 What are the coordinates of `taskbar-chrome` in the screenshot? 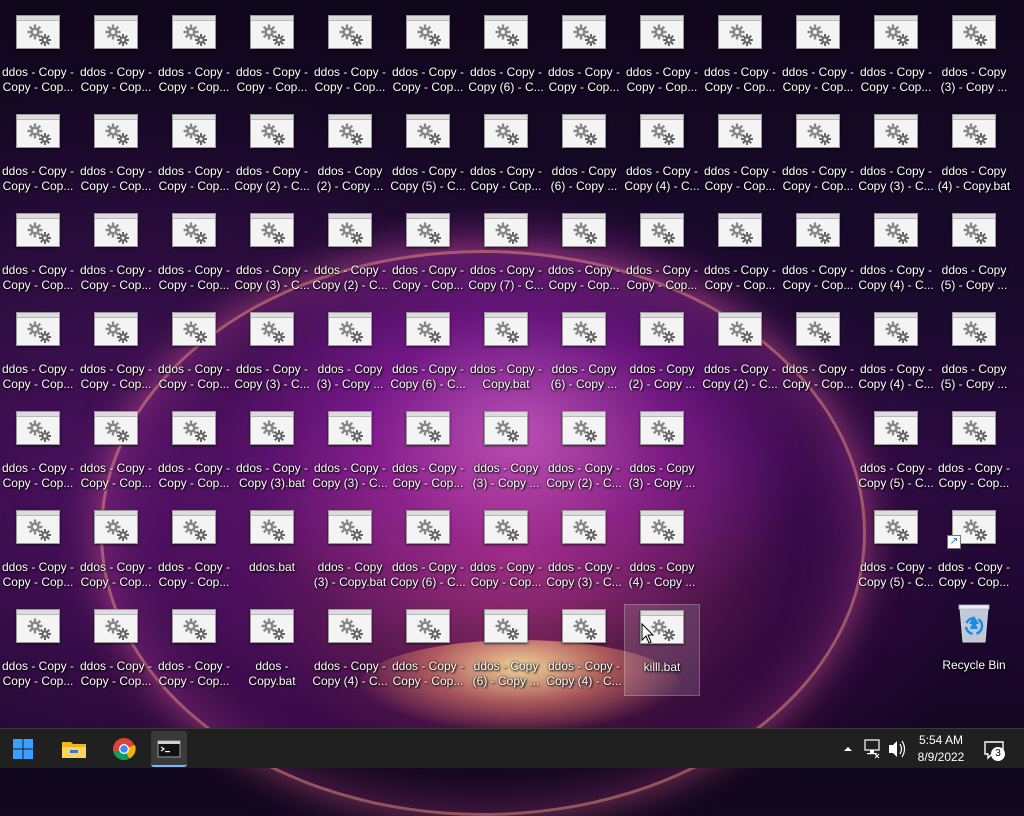 It's located at (124, 749).